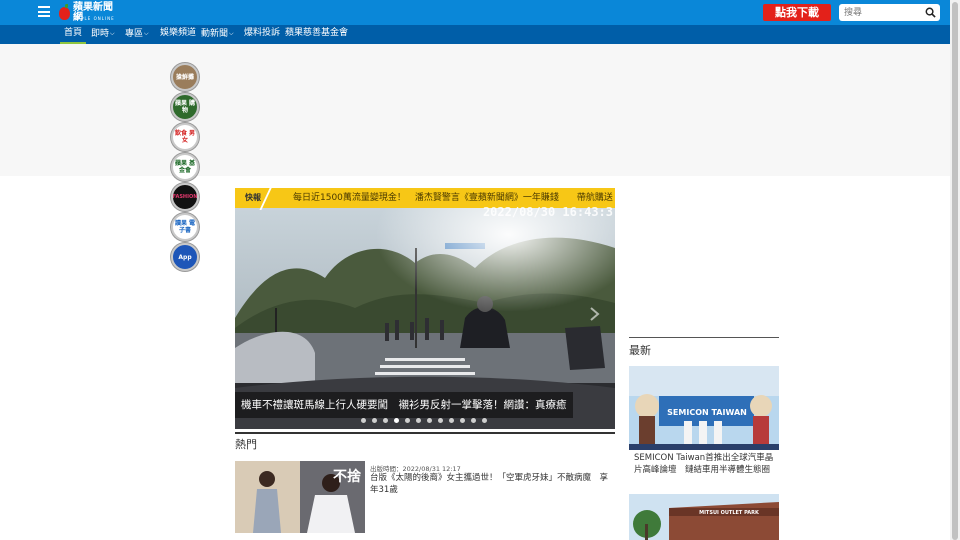 Image resolution: width=960 pixels, height=540 pixels. I want to click on nav-label: 爆料投訴, so click(262, 33).